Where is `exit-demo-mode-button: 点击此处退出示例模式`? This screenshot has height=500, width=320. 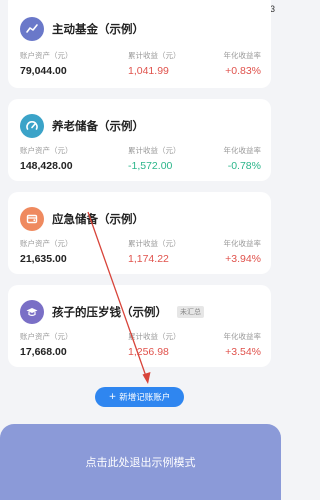
exit-demo-mode-button: 点击此处退出示例模式 is located at coordinates (140, 462).